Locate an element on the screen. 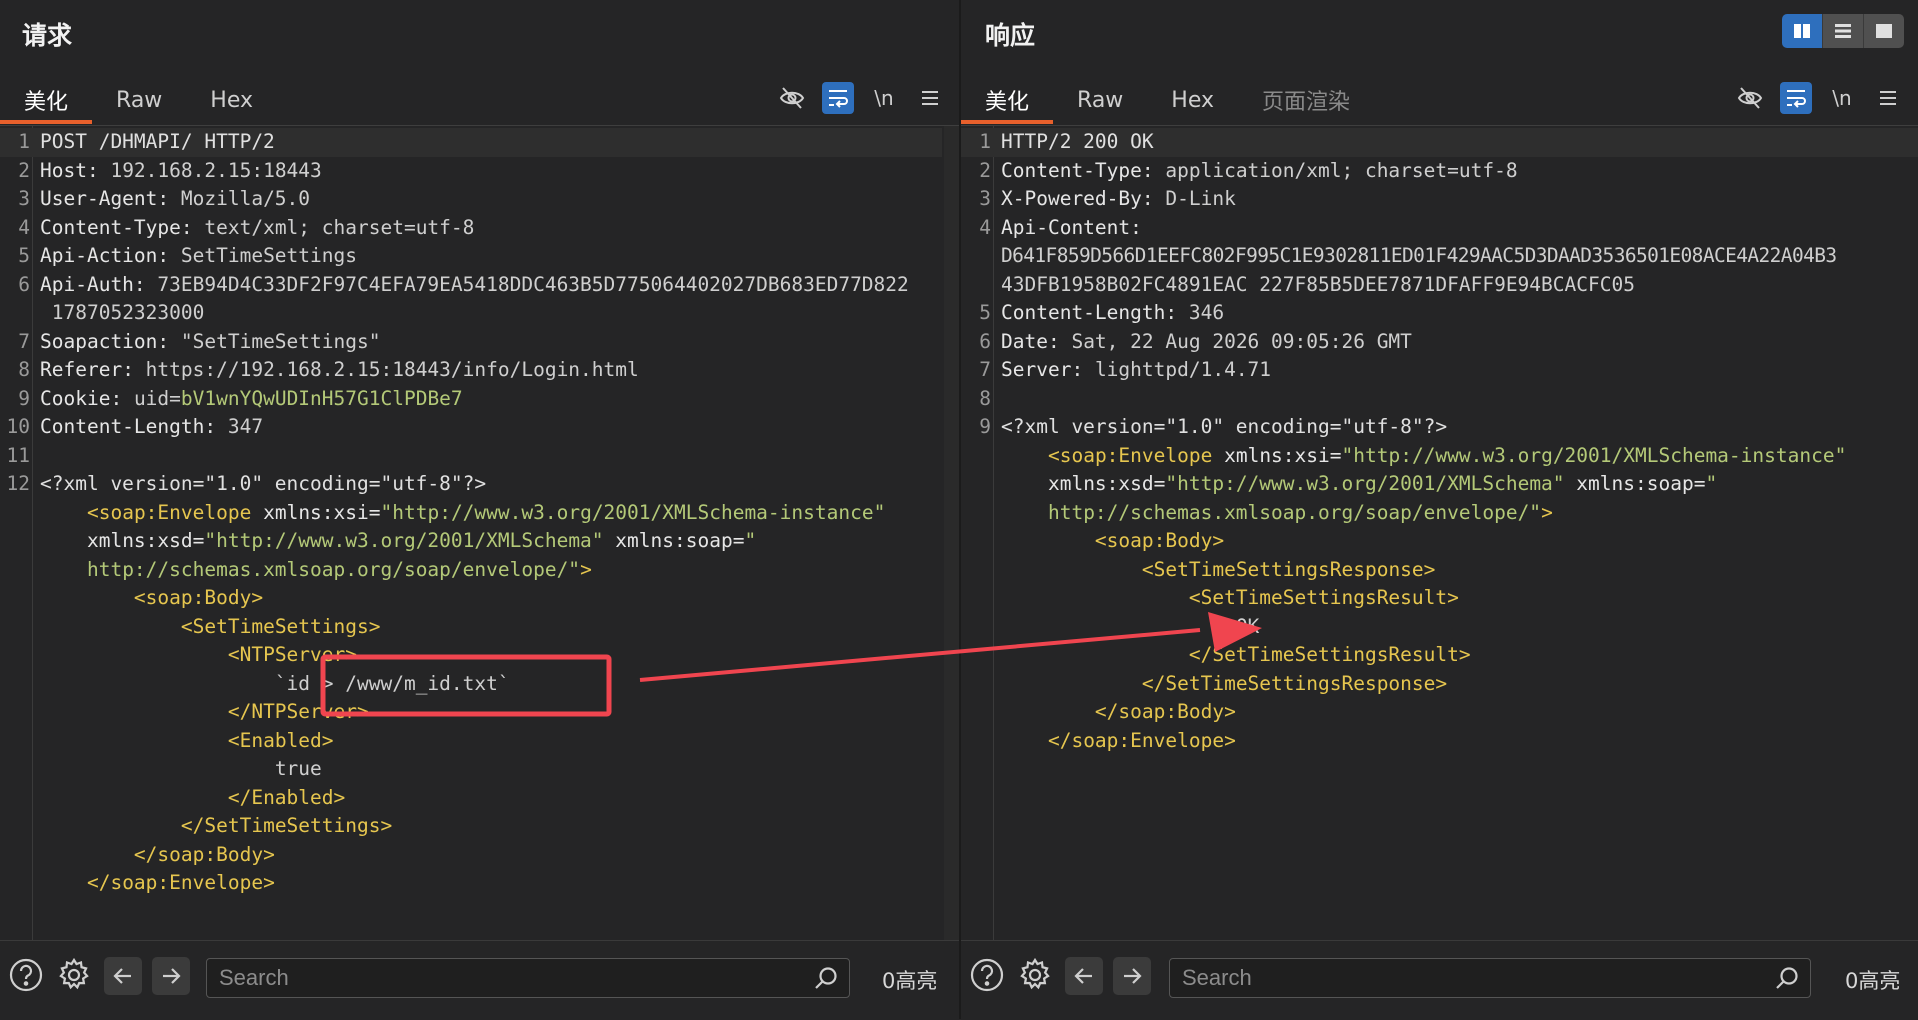 The height and width of the screenshot is (1020, 1918). xml-line: <SetTimeSettings> is located at coordinates (280, 626).